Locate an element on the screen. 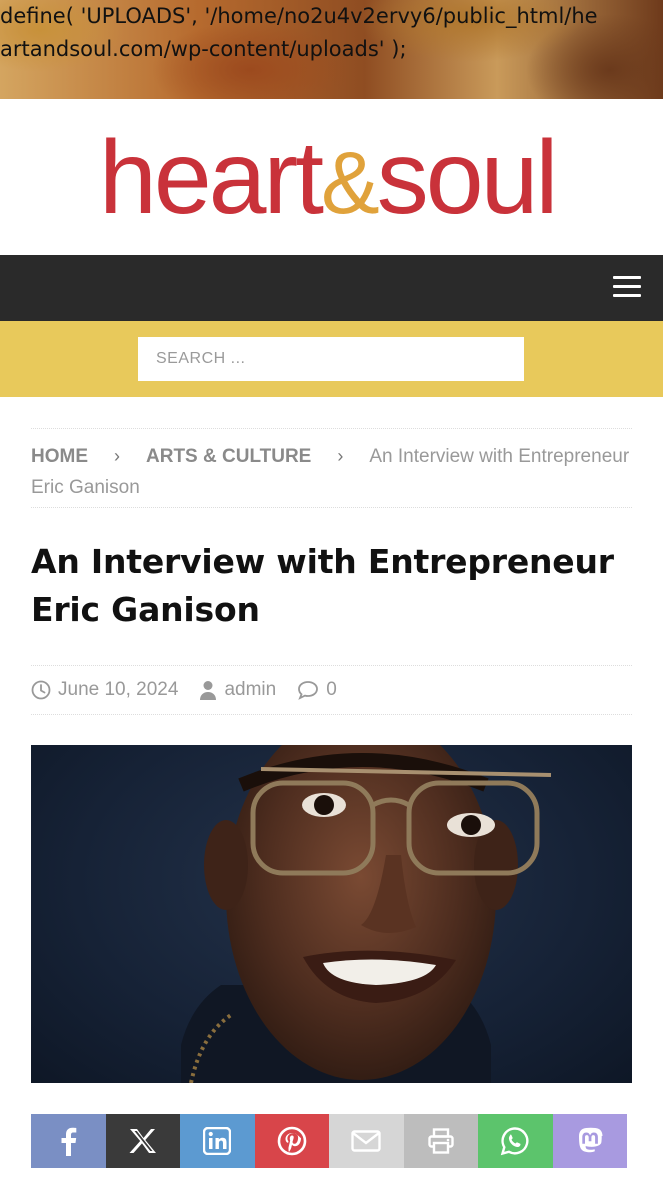 The height and width of the screenshot is (1200, 663). main-navbar is located at coordinates (331, 288).